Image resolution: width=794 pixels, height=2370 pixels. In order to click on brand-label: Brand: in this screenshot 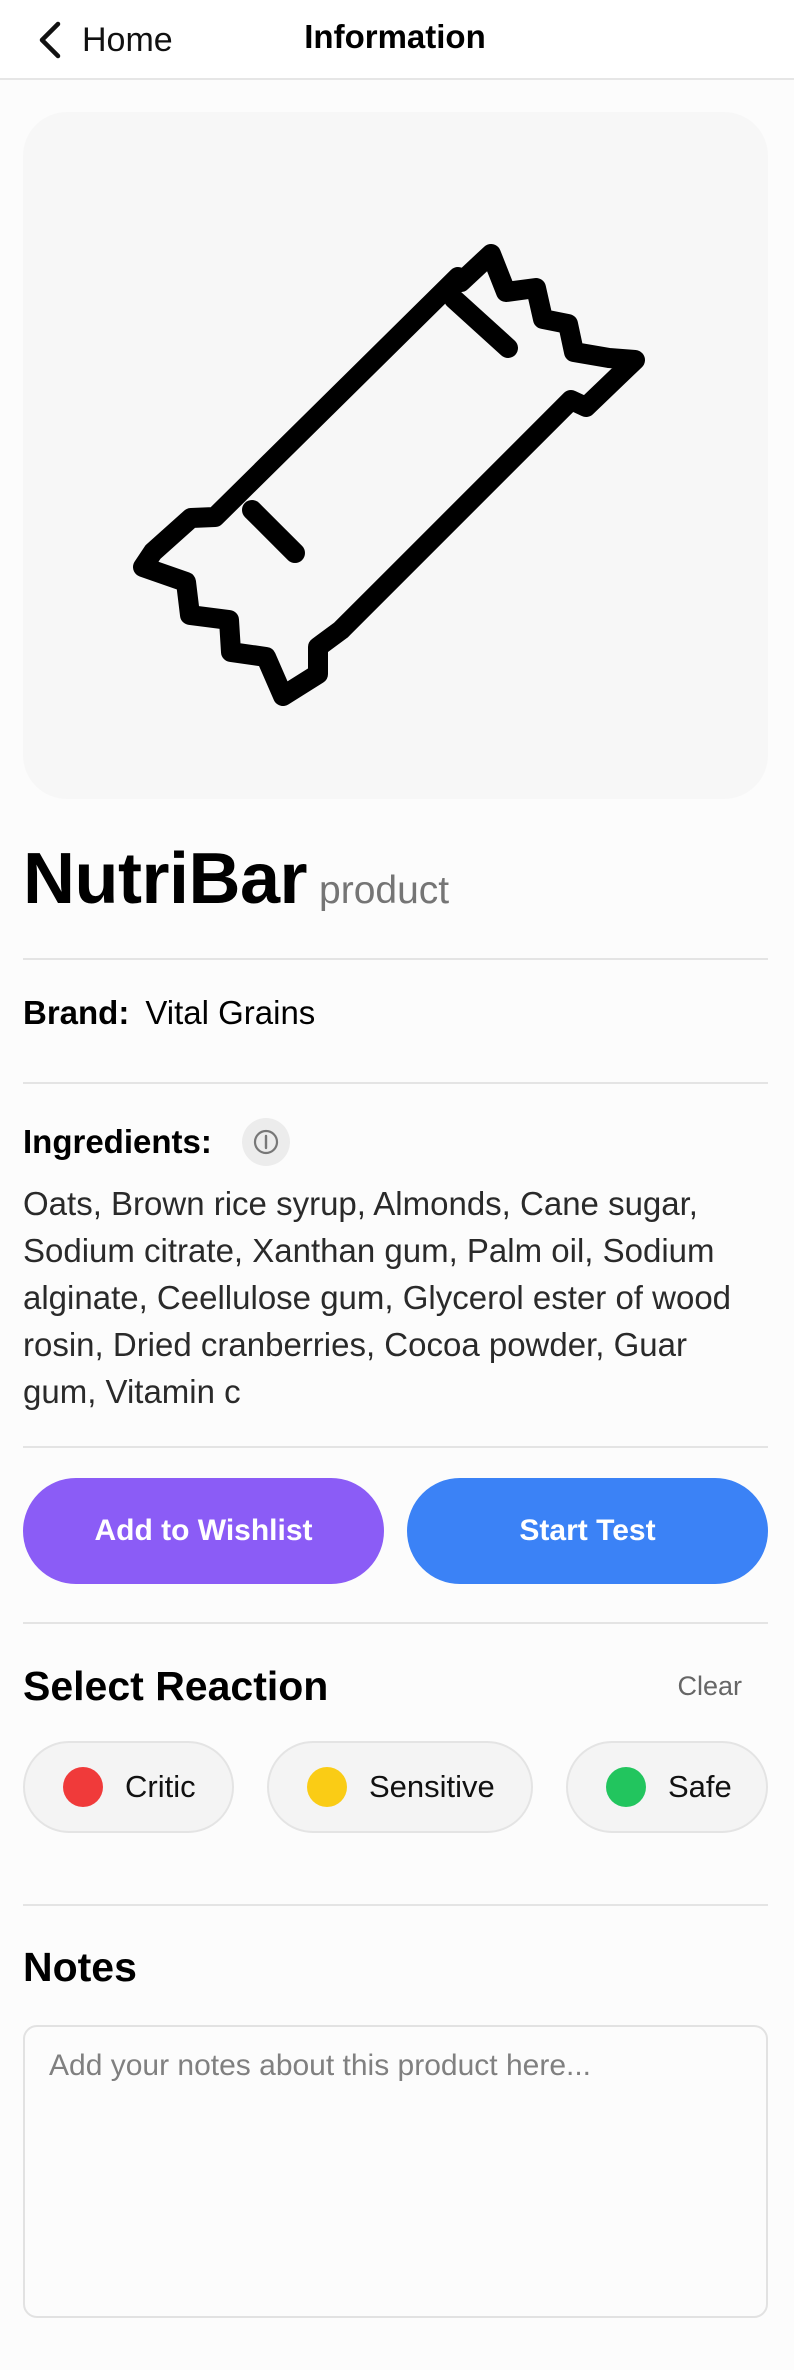, I will do `click(76, 1012)`.